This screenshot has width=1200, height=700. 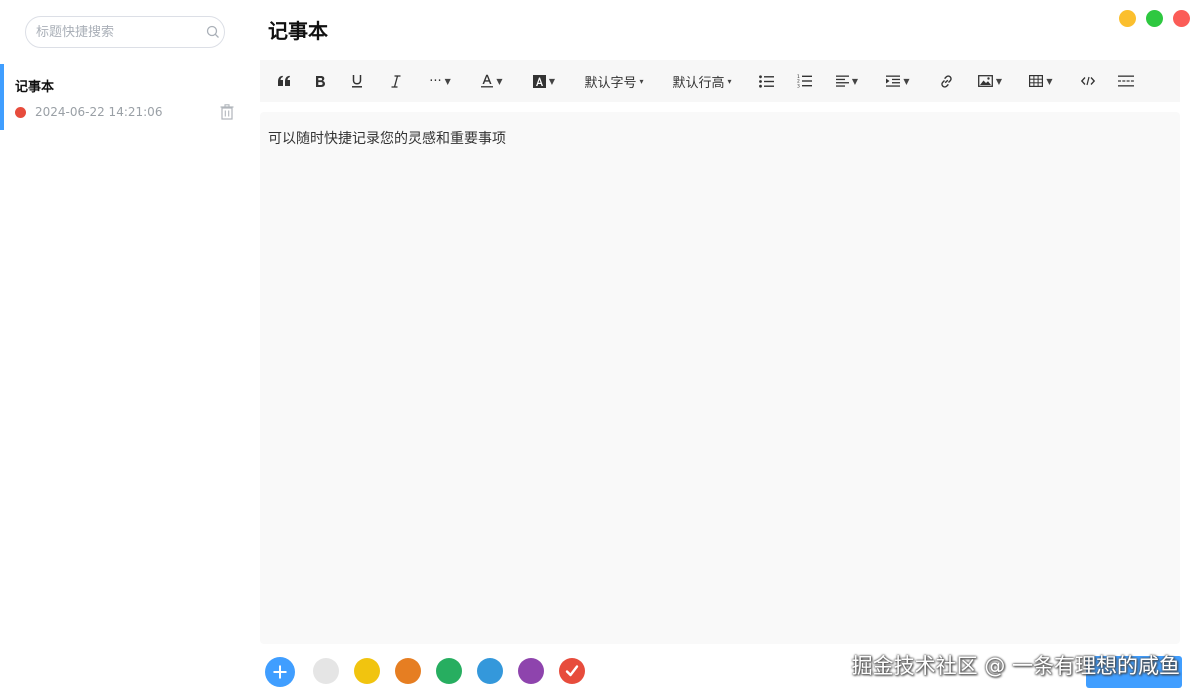 What do you see at coordinates (99, 112) in the screenshot?
I see `note-date: 2024-06-22 14:21:06` at bounding box center [99, 112].